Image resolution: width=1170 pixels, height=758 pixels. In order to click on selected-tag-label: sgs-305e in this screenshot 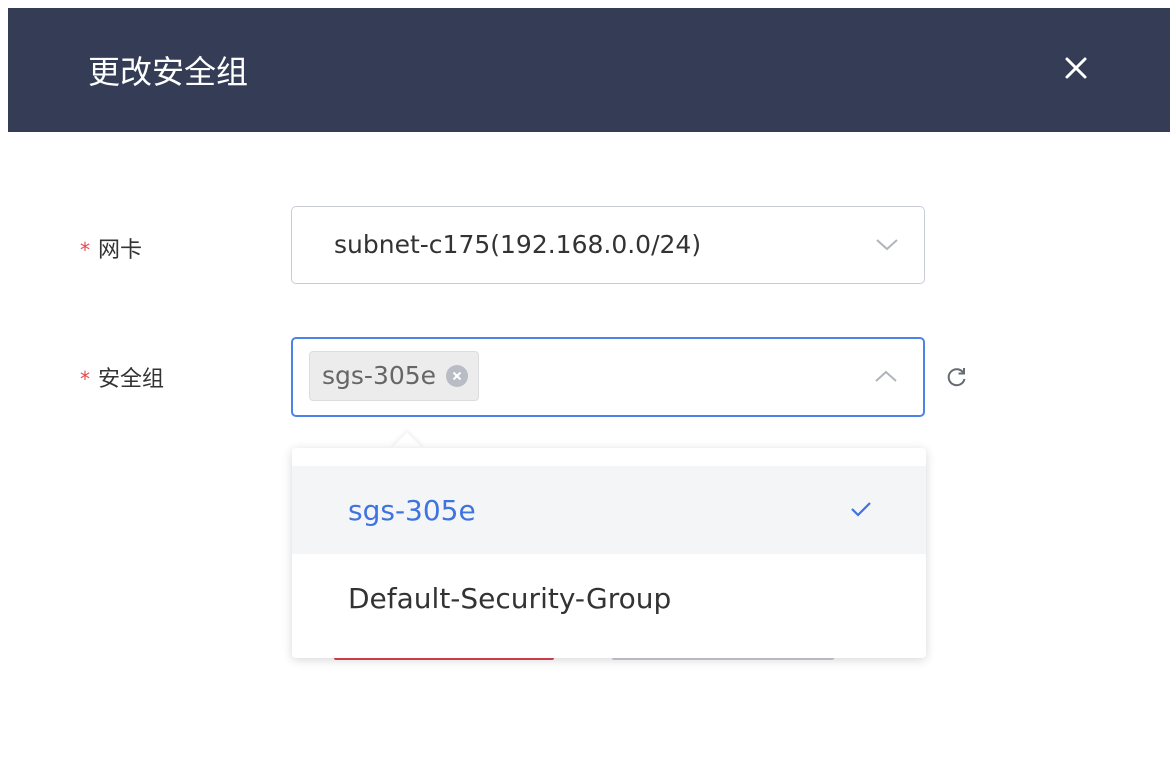, I will do `click(379, 375)`.